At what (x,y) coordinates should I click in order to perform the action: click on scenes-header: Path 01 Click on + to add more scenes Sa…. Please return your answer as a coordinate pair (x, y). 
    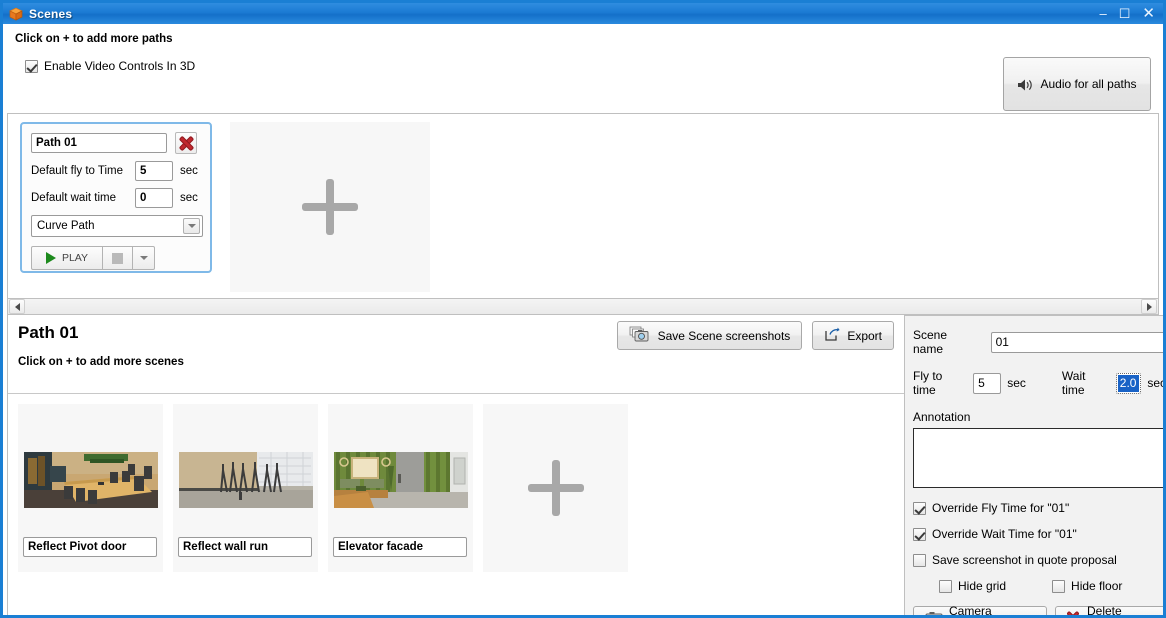
    Looking at the image, I should click on (456, 354).